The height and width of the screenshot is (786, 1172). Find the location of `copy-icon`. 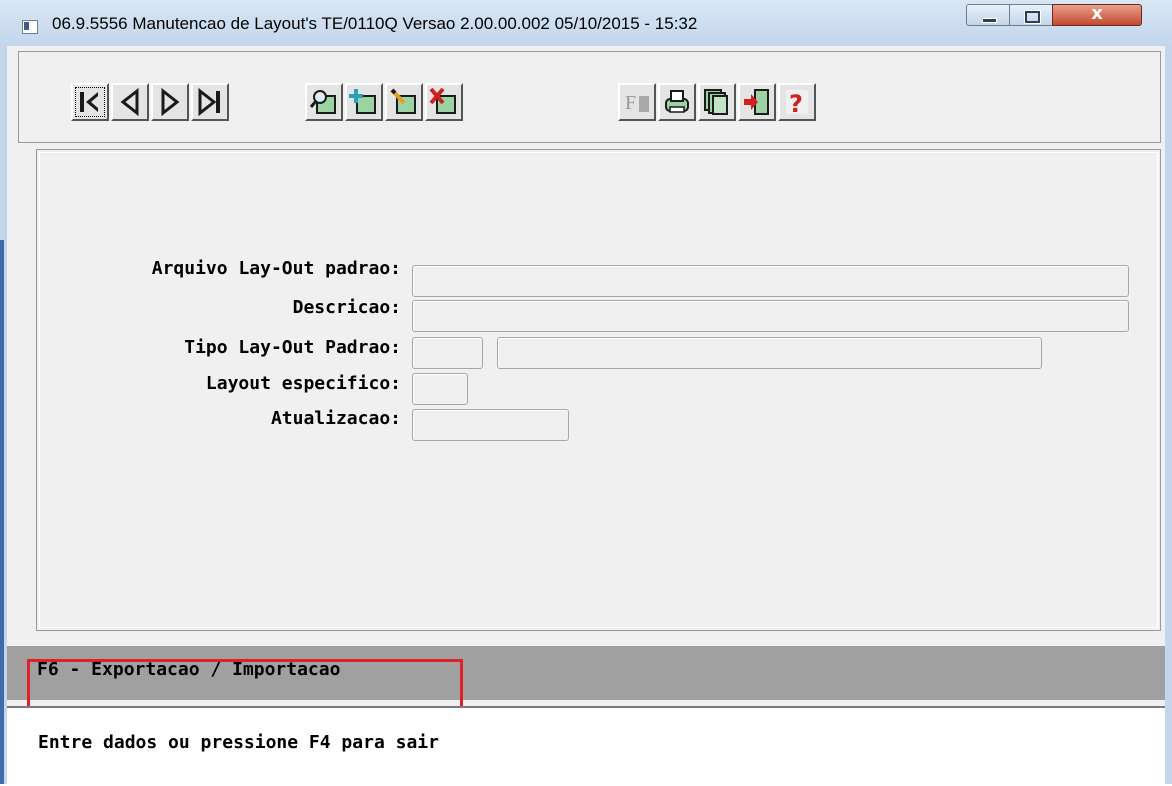

copy-icon is located at coordinates (716, 102).